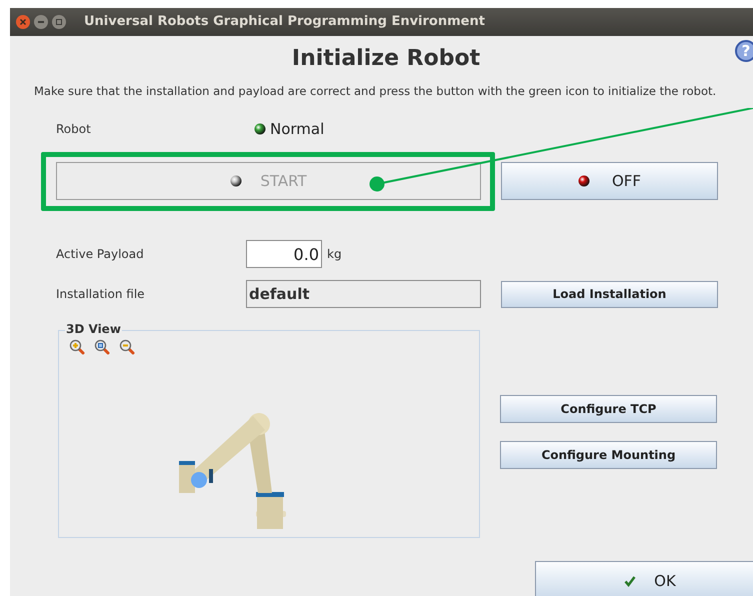  What do you see at coordinates (284, 22) in the screenshot?
I see `window-title: Universal Robots Graphical Programming Environment` at bounding box center [284, 22].